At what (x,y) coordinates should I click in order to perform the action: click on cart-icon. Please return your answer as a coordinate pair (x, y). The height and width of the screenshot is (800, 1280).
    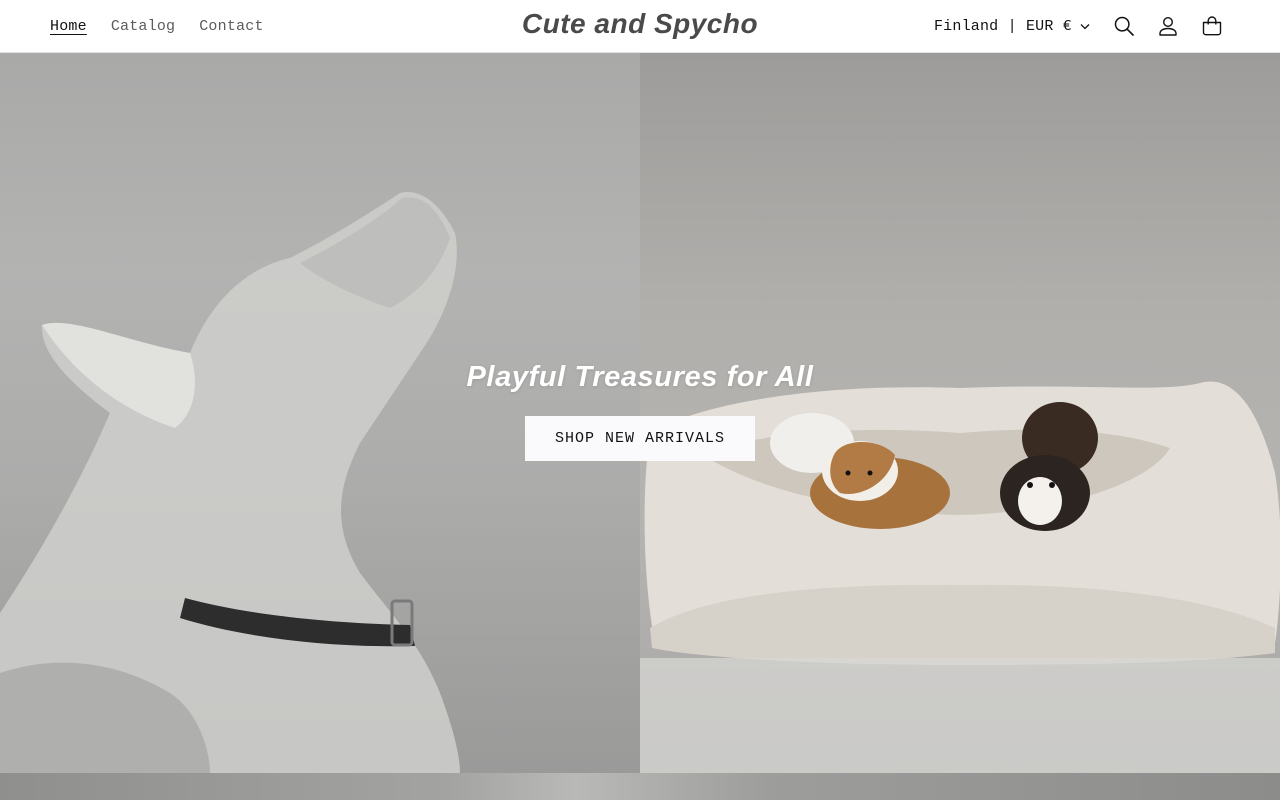
    Looking at the image, I should click on (1212, 26).